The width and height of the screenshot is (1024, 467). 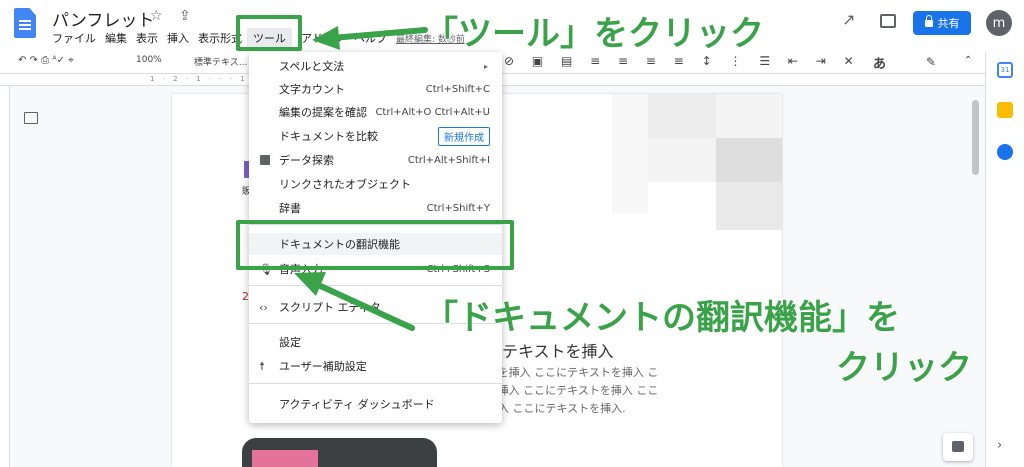 What do you see at coordinates (975, 137) in the screenshot?
I see `vertical-scrollbar` at bounding box center [975, 137].